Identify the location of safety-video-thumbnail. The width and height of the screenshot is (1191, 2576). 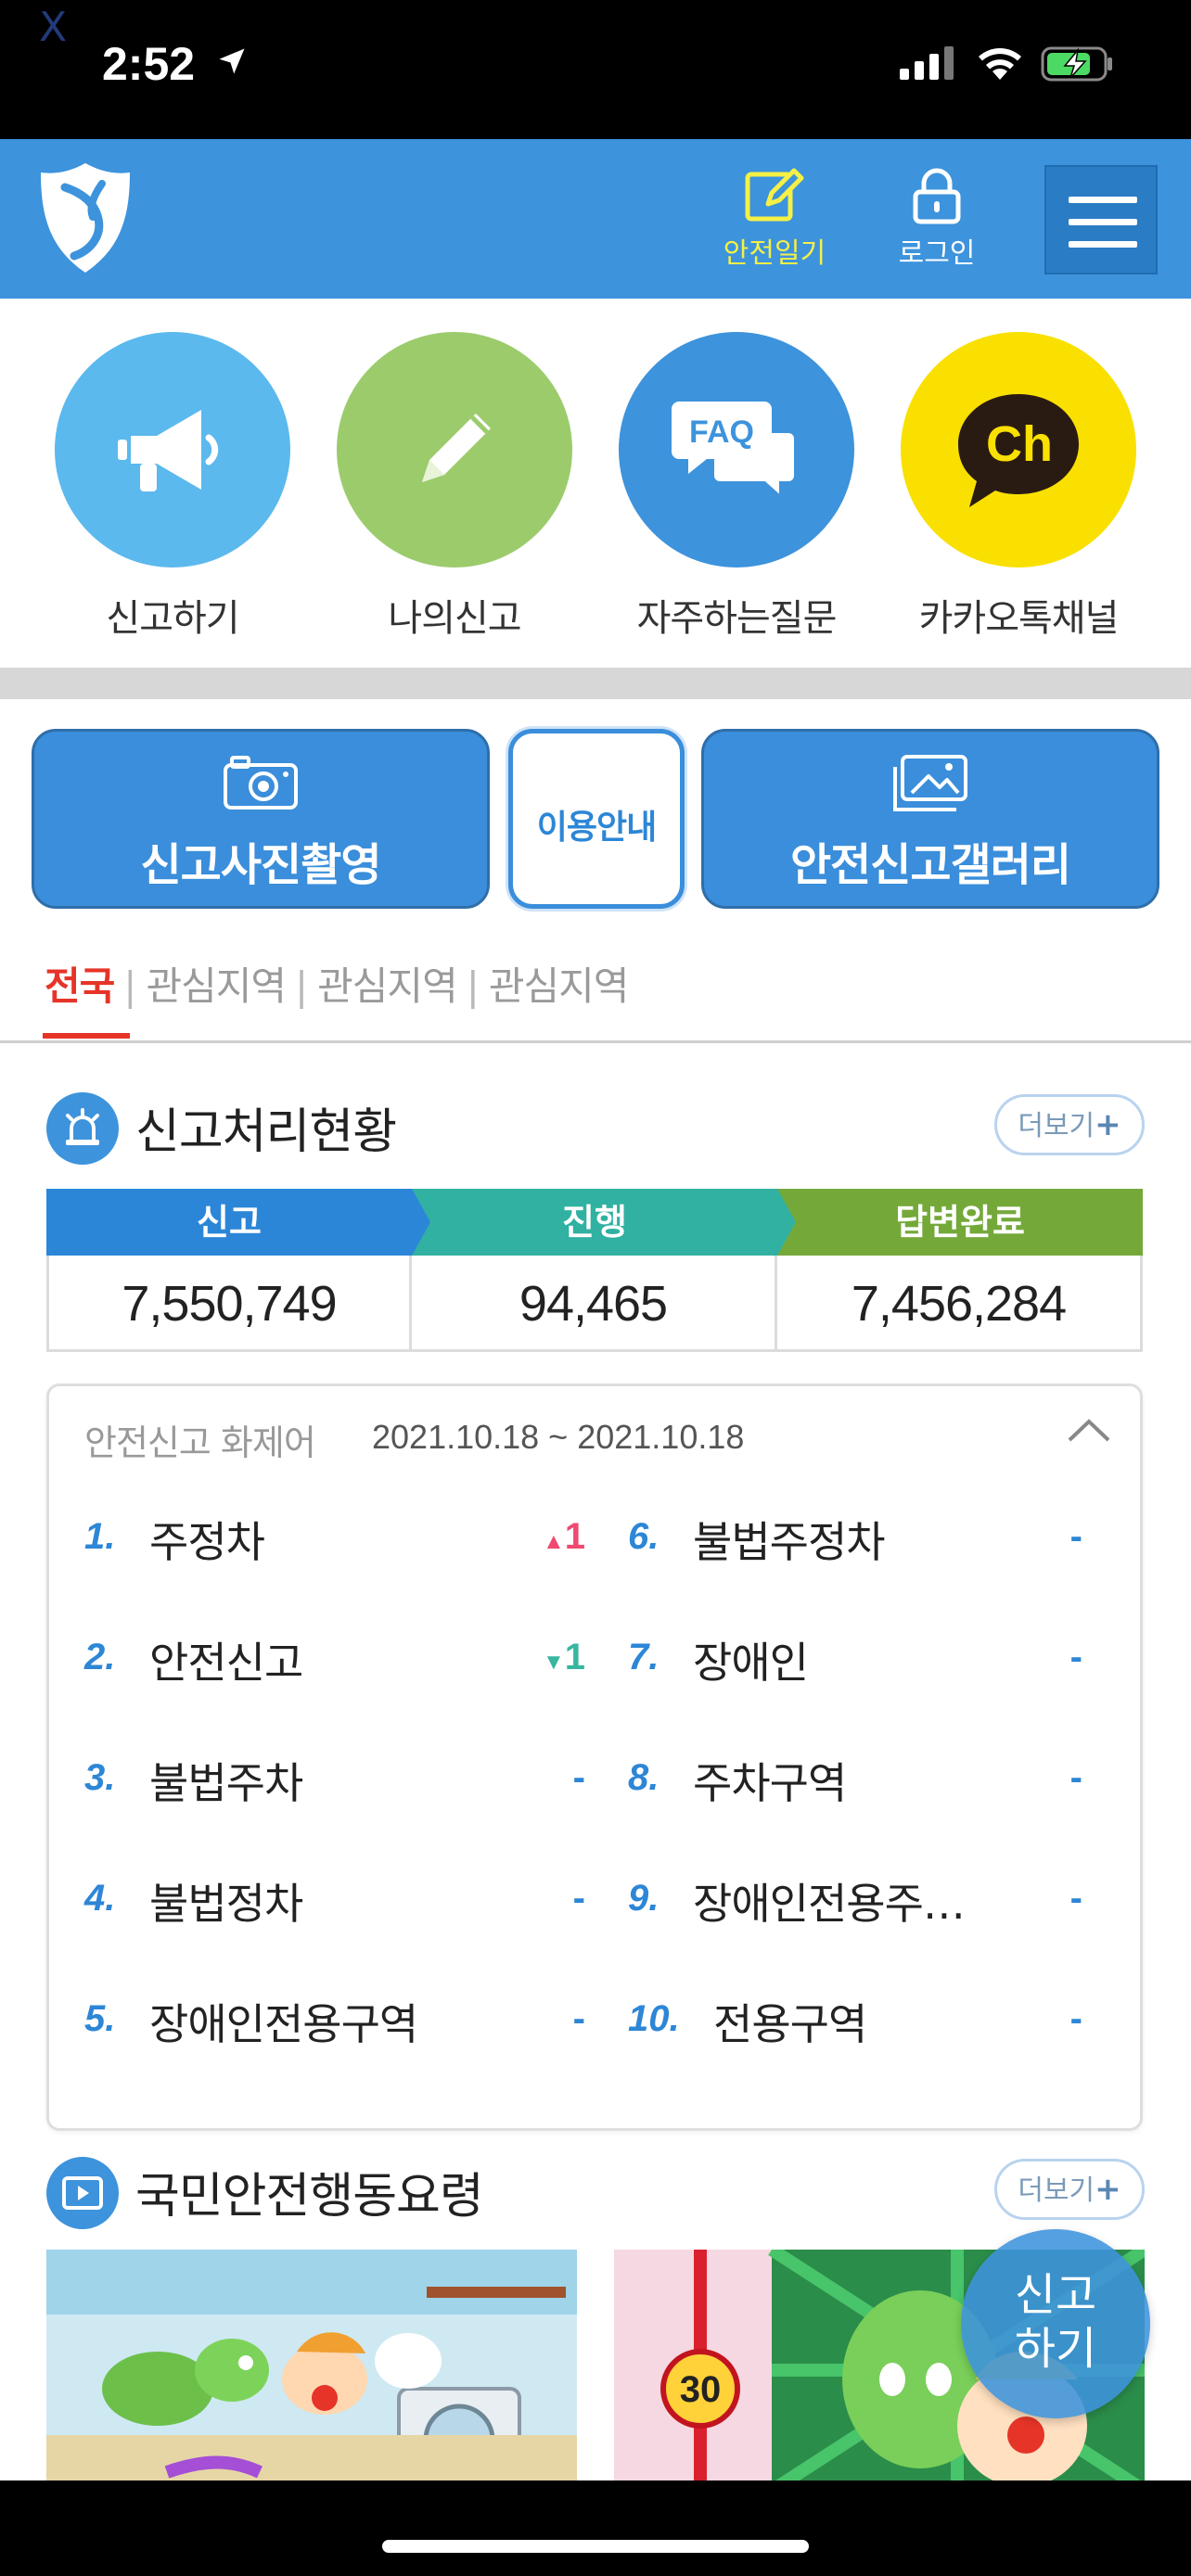
(311, 2365).